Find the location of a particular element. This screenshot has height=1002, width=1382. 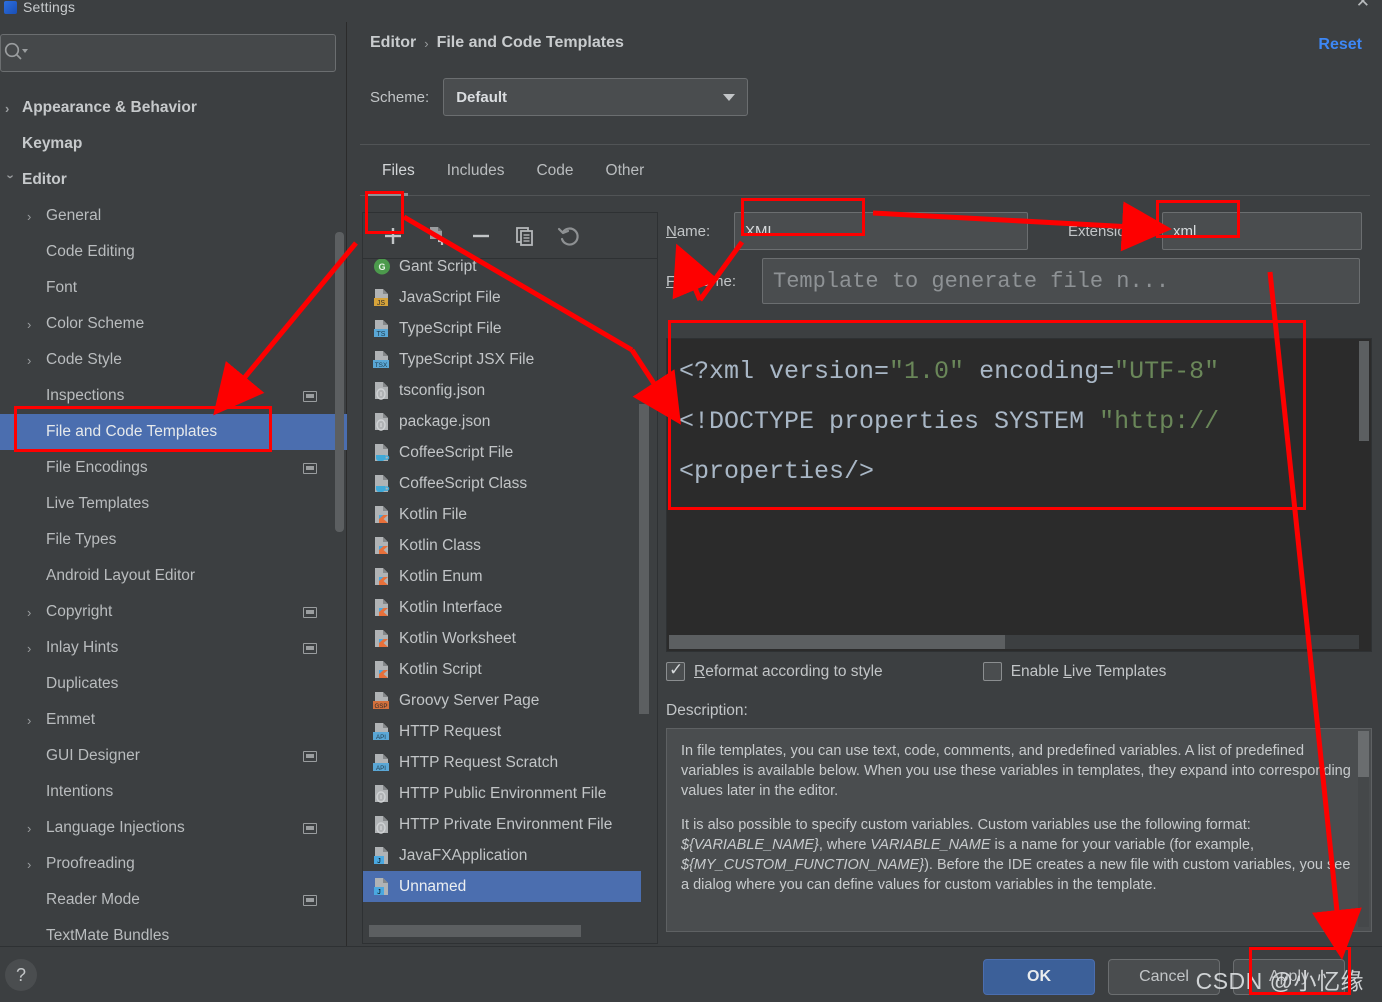

sidebar-item-emmet: › Emmet is located at coordinates (173, 720).